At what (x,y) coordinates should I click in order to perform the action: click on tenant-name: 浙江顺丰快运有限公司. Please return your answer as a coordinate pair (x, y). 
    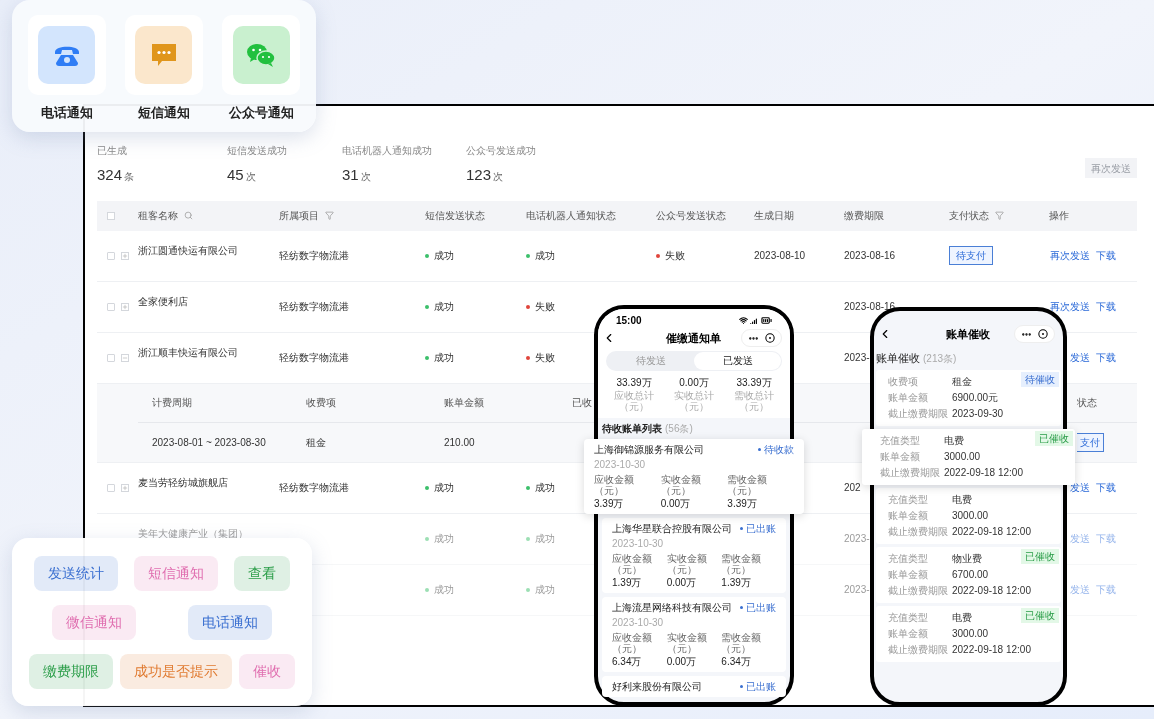
    Looking at the image, I should click on (188, 352).